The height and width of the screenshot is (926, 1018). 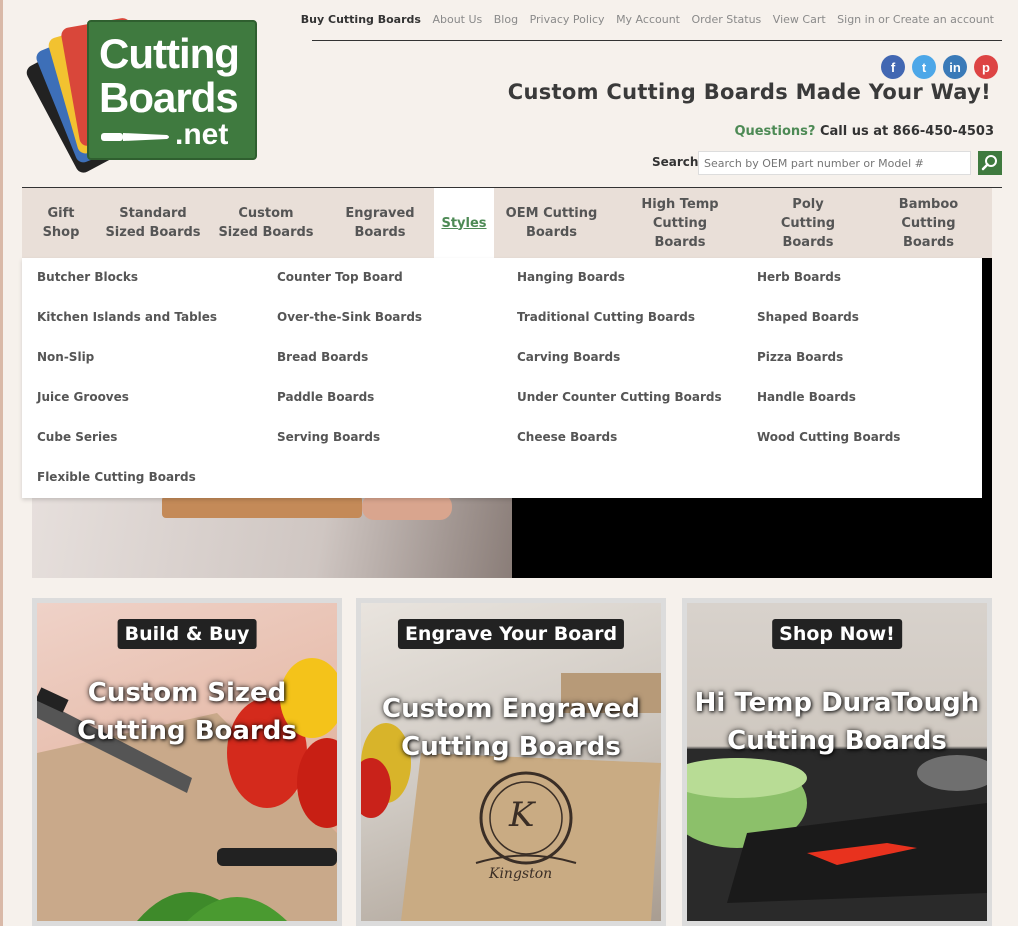 I want to click on nav-custom-sized-boards: Custom Sized Boards, so click(x=266, y=223).